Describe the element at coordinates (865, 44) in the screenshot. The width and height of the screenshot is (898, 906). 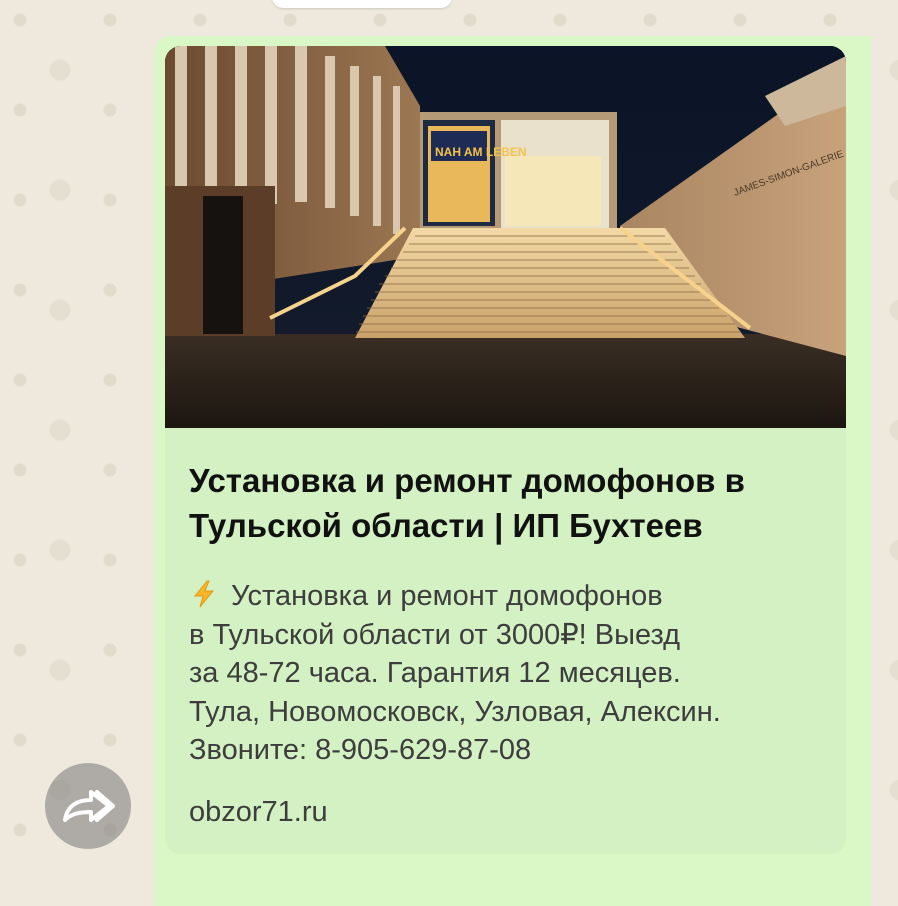
I see `message-bubble-tail` at that location.